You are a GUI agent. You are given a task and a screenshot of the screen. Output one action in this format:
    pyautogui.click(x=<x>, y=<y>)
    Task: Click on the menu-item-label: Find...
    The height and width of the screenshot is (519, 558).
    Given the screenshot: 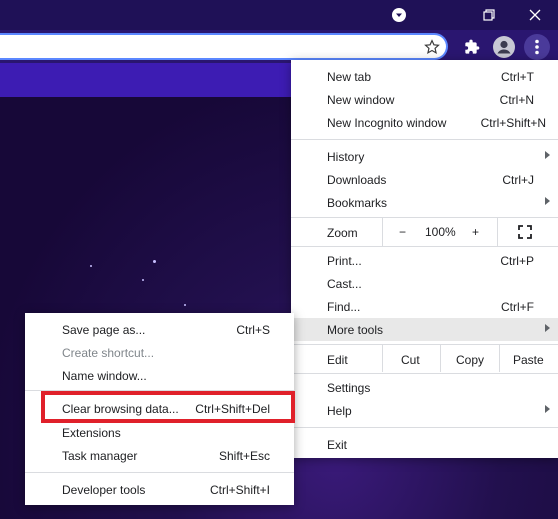 What is the action you would take?
    pyautogui.click(x=344, y=307)
    